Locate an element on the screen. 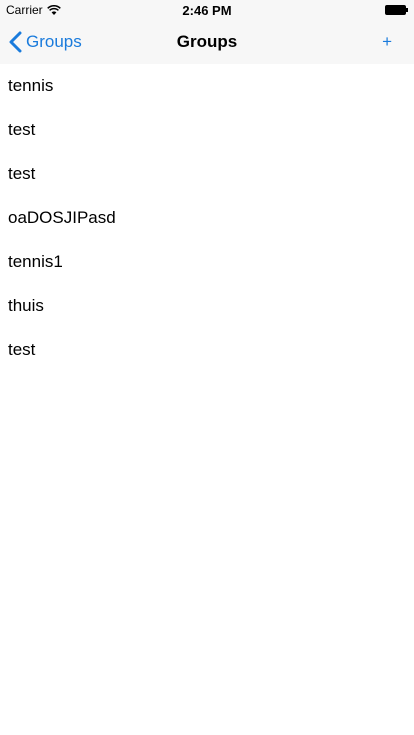 This screenshot has width=414, height=735. battery-icon is located at coordinates (396, 10).